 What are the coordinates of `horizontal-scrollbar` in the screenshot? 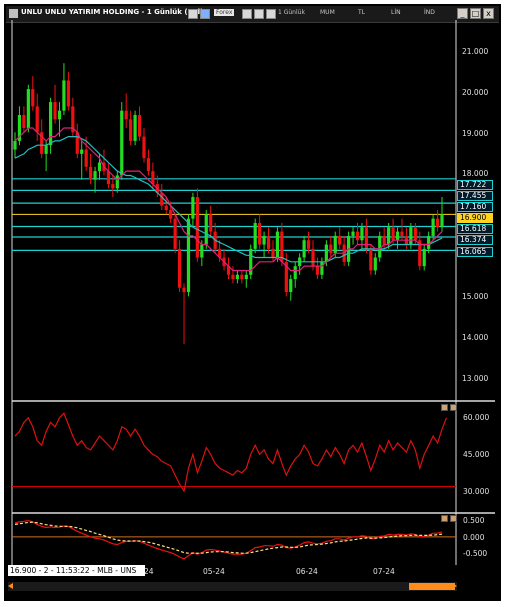 It's located at (232, 586).